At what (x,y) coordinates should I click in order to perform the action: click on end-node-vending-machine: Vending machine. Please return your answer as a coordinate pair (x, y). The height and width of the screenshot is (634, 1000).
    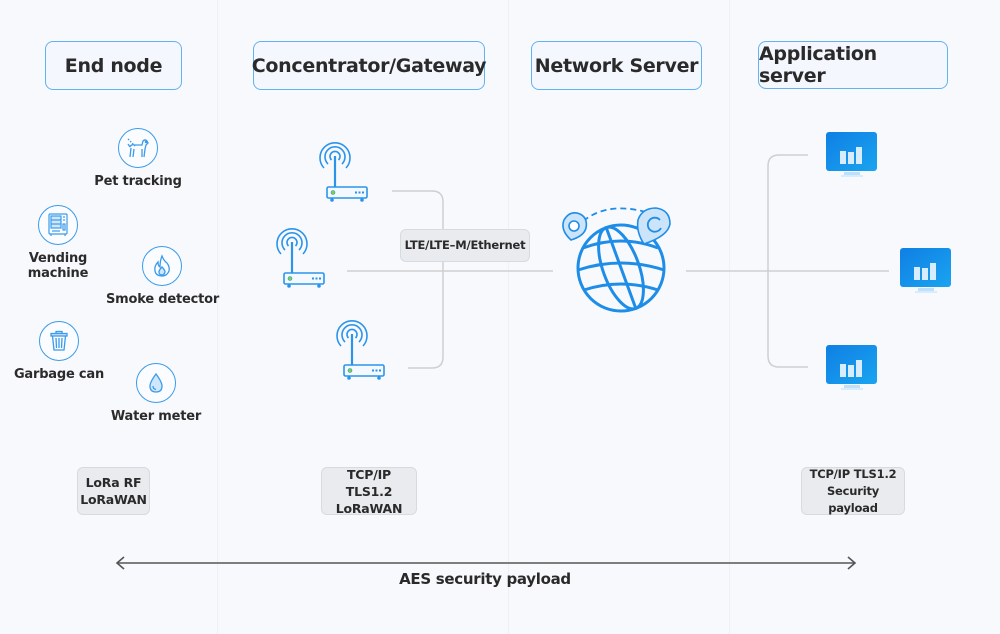
    Looking at the image, I should click on (58, 243).